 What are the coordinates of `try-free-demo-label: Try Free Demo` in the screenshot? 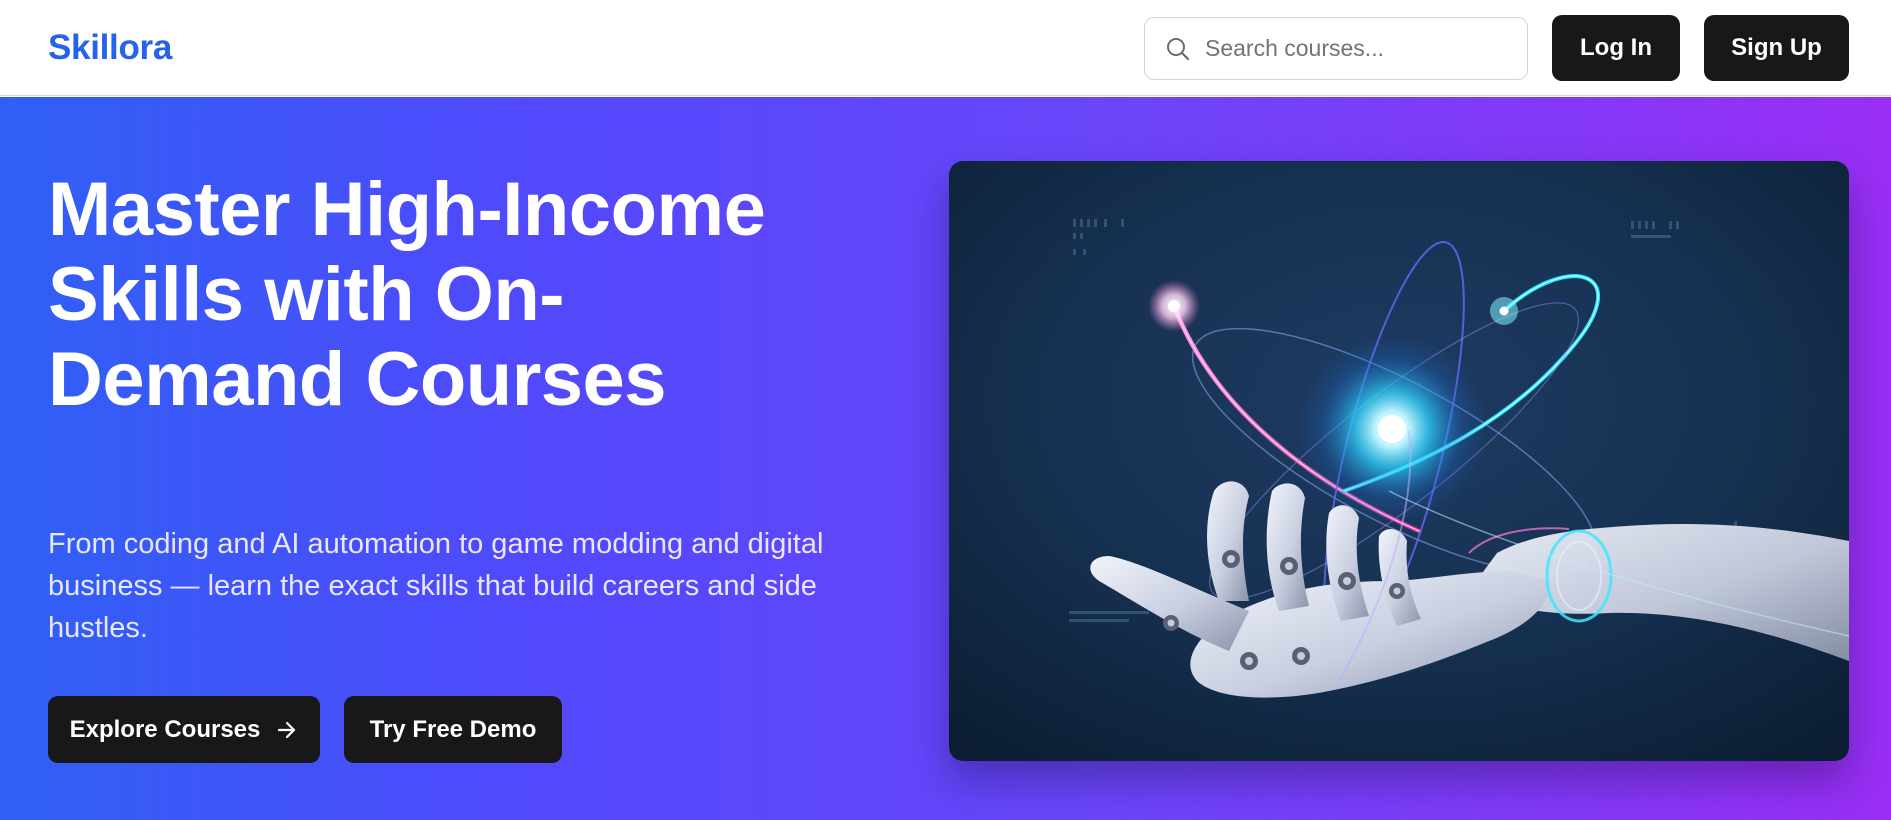 It's located at (453, 729).